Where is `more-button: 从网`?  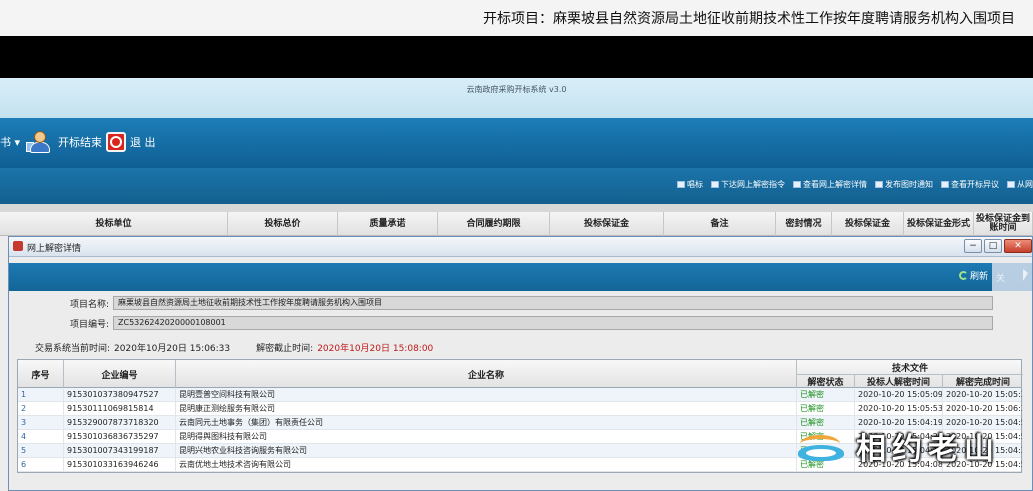 more-button: 从网 is located at coordinates (1020, 184).